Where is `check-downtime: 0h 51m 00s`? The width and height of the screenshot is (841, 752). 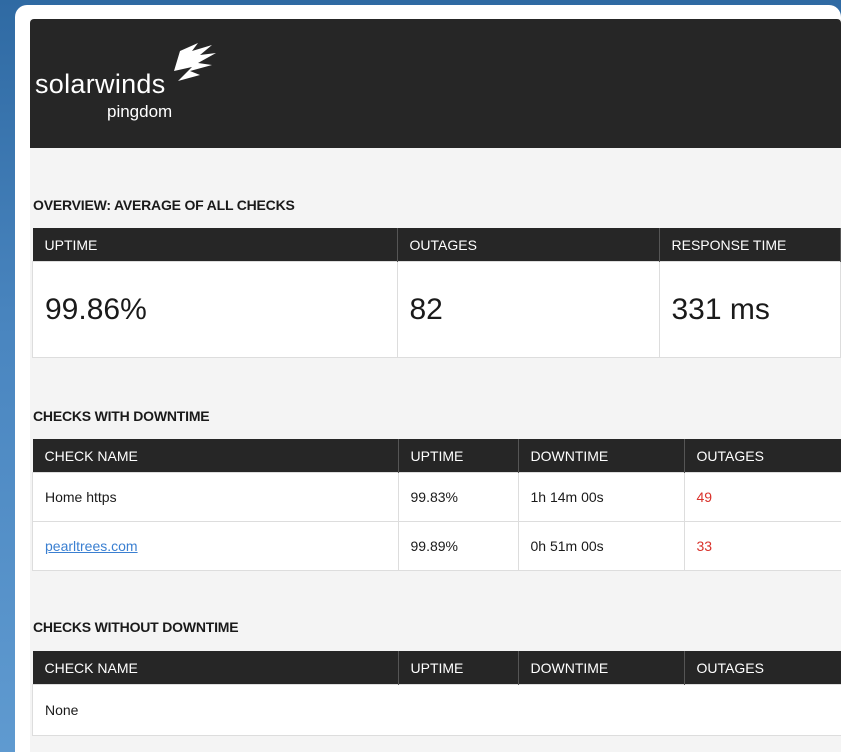 check-downtime: 0h 51m 00s is located at coordinates (601, 546).